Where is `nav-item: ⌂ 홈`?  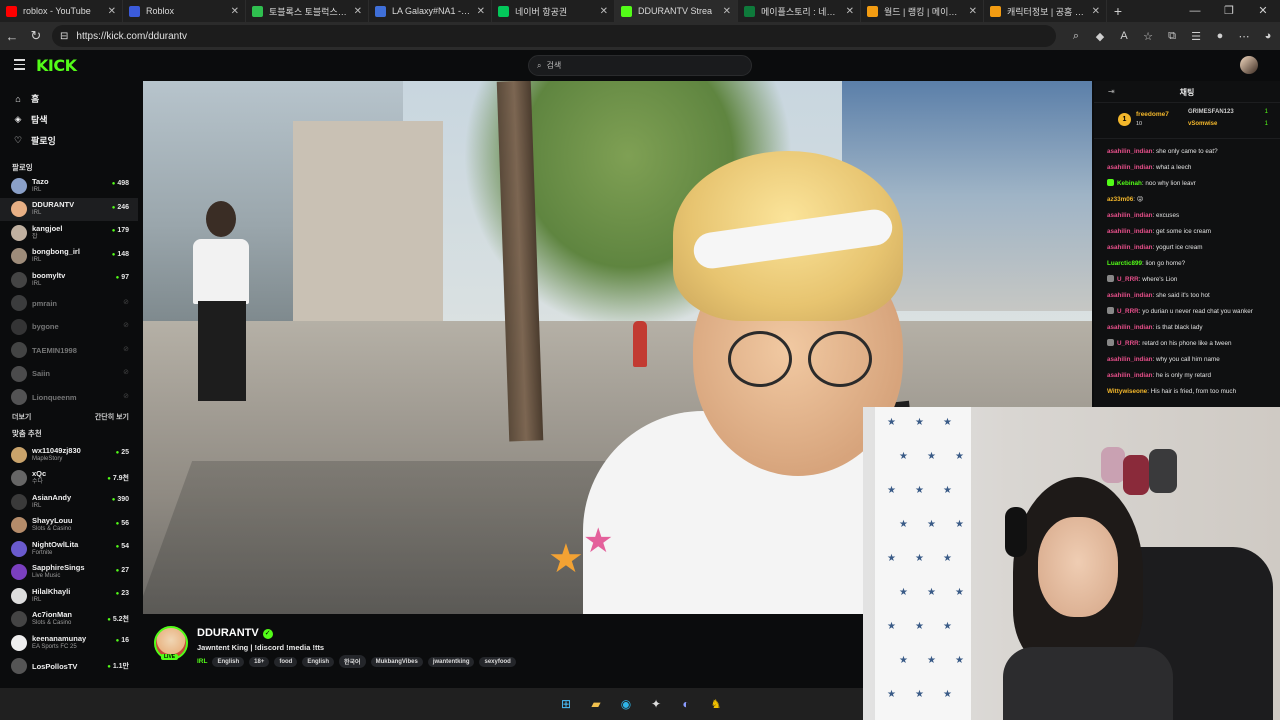 nav-item: ⌂ 홈 is located at coordinates (69, 98).